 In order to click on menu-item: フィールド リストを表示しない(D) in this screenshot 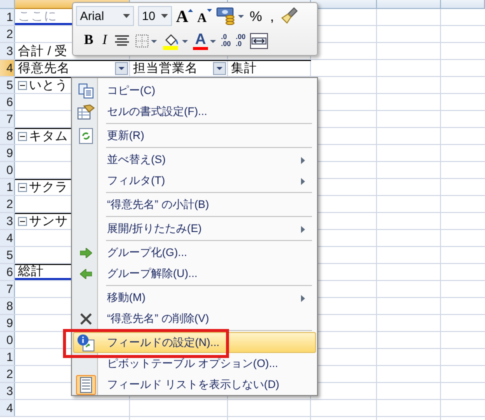, I will do `click(194, 384)`.